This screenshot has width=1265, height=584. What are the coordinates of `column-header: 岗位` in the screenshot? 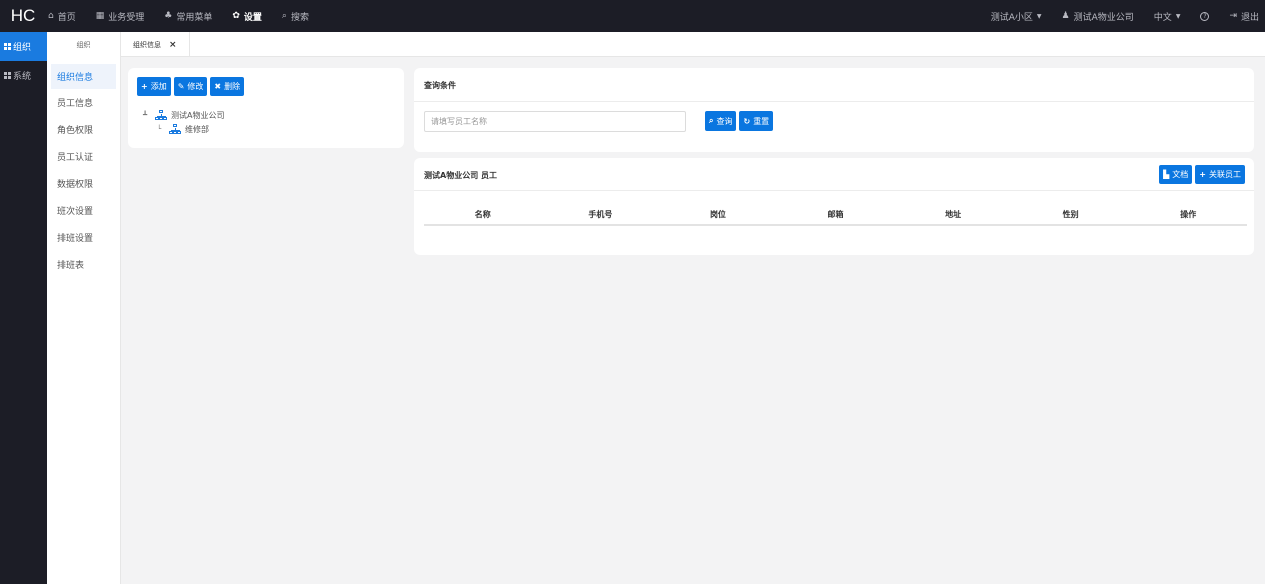 It's located at (717, 214).